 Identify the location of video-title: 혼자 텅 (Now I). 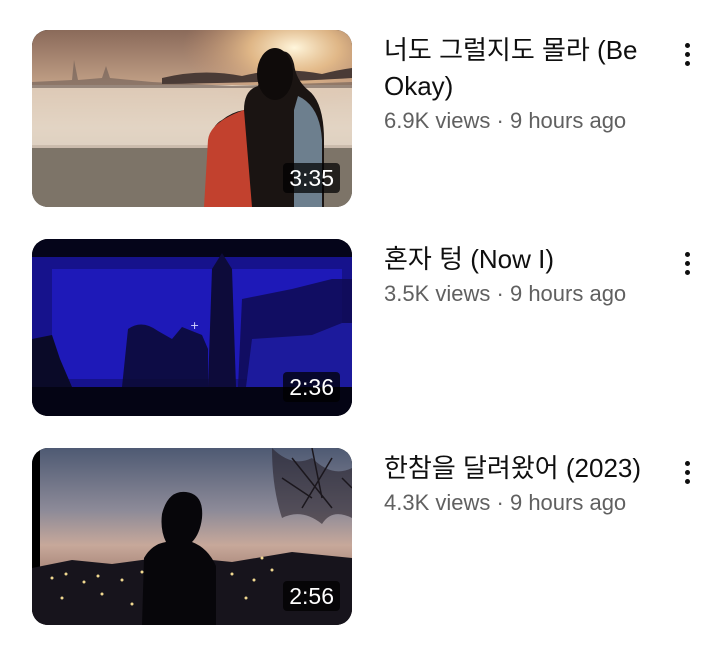
(526, 259).